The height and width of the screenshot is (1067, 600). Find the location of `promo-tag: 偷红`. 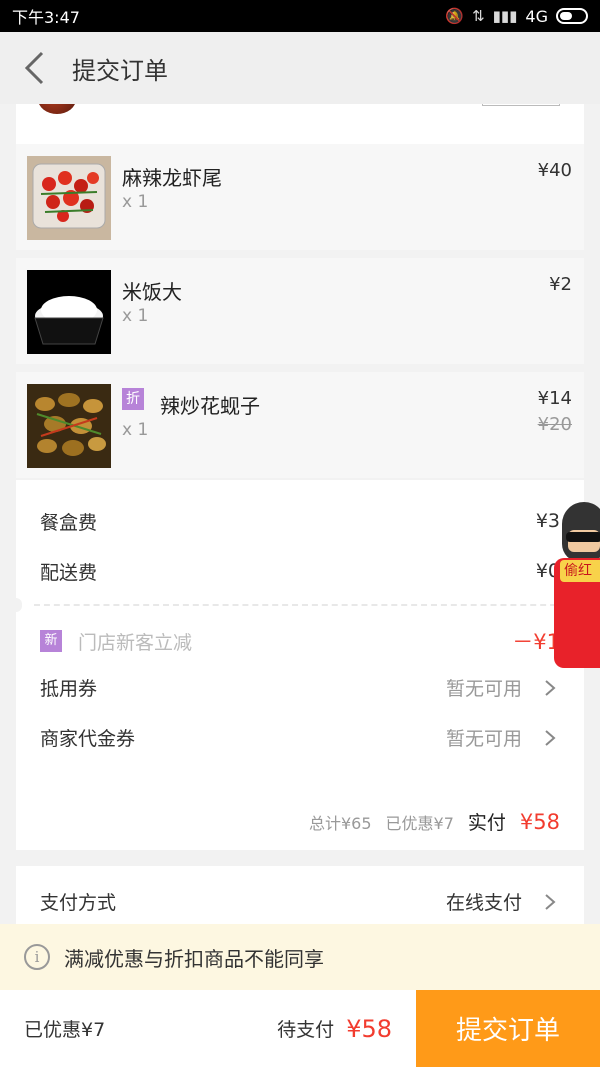

promo-tag: 偷红 is located at coordinates (580, 571).